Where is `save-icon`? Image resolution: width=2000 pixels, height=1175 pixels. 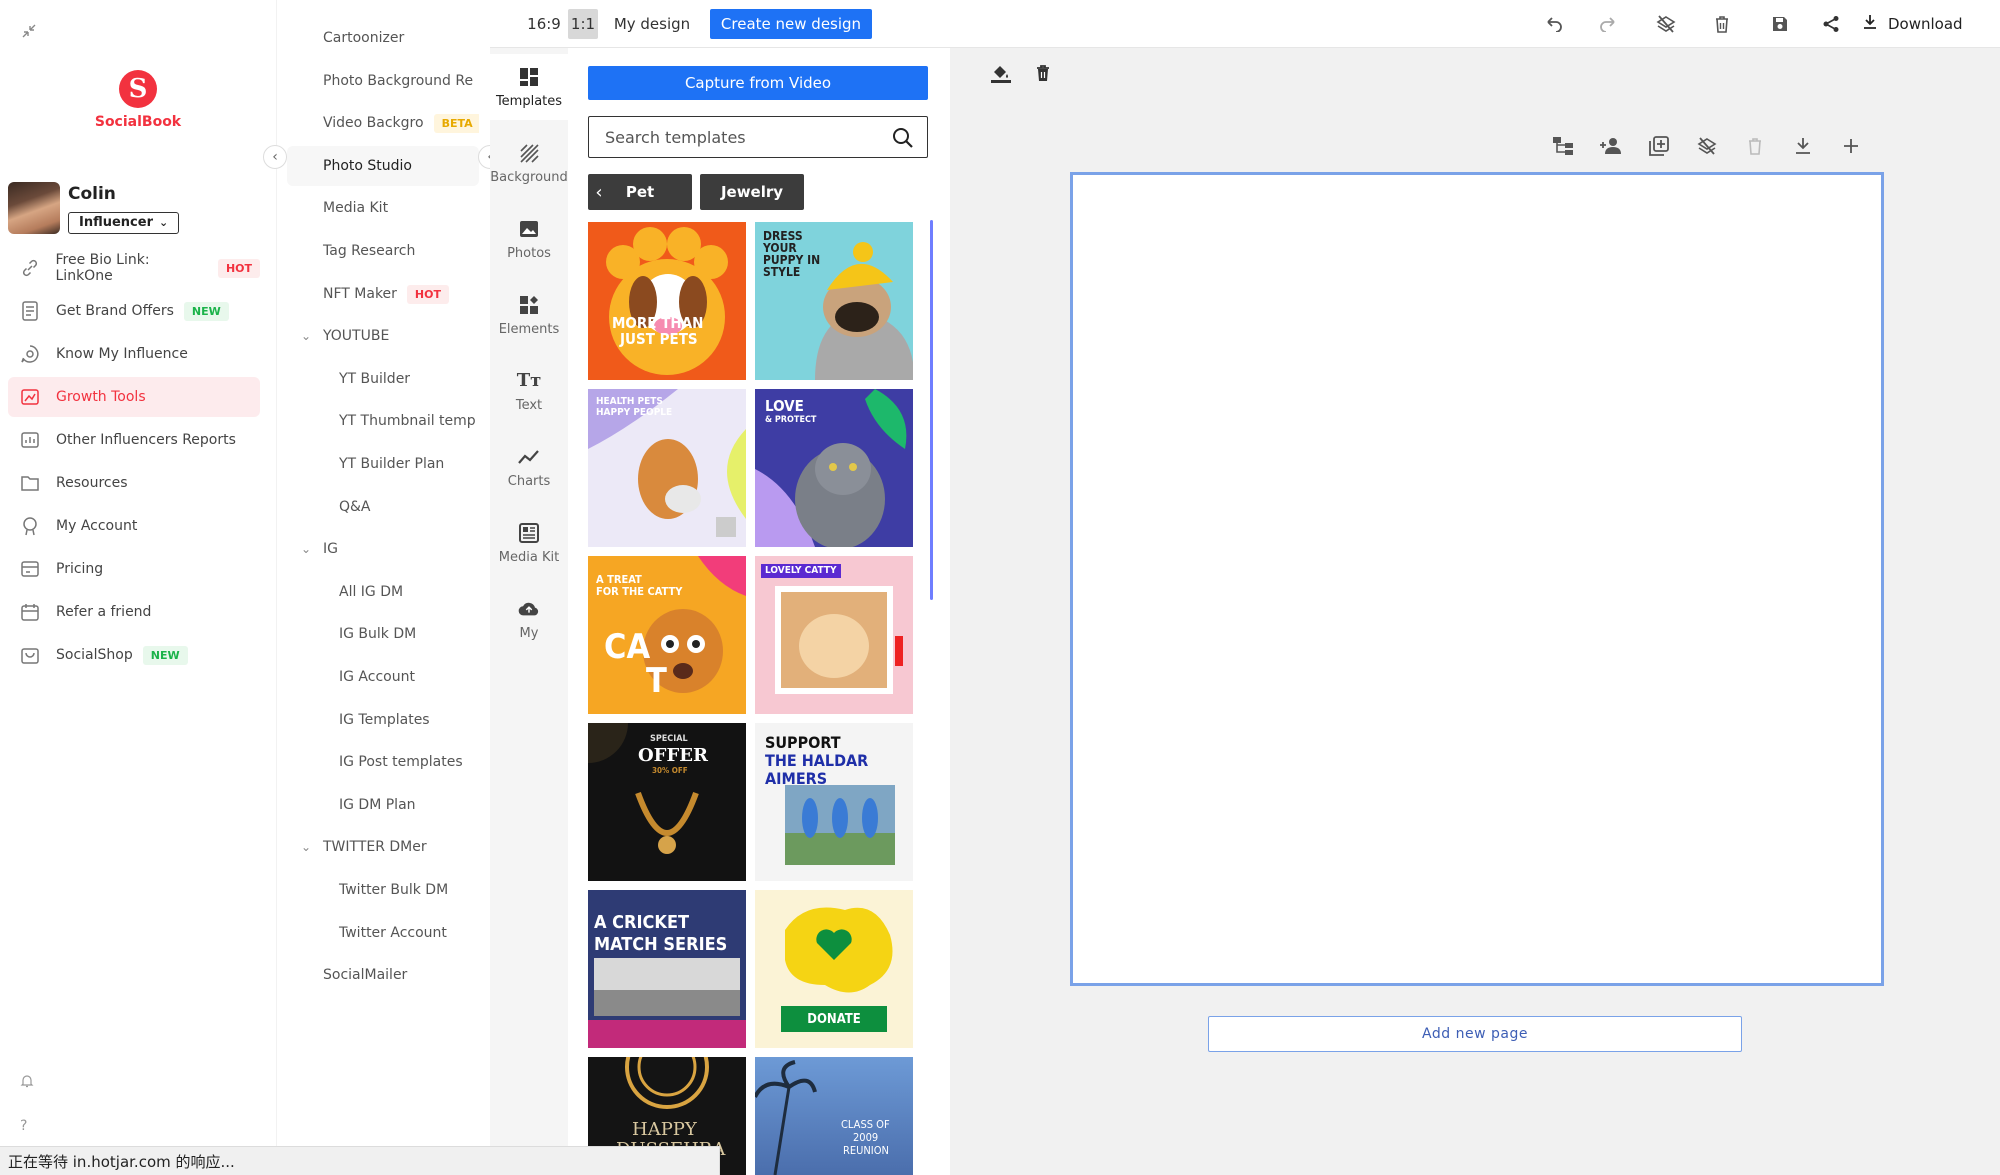 save-icon is located at coordinates (1780, 24).